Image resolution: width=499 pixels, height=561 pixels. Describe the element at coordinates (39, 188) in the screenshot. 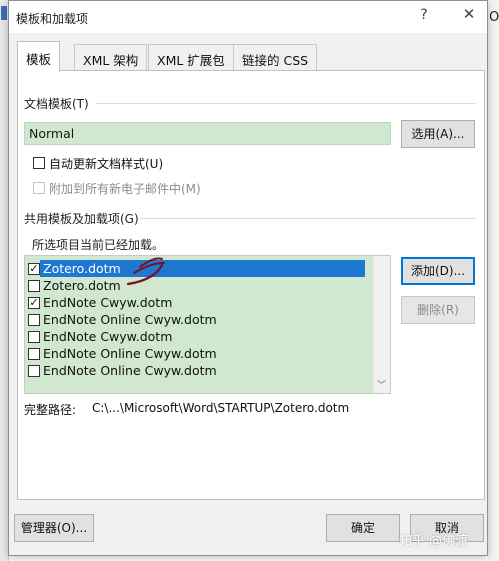

I see `attach-email-checkbox` at that location.